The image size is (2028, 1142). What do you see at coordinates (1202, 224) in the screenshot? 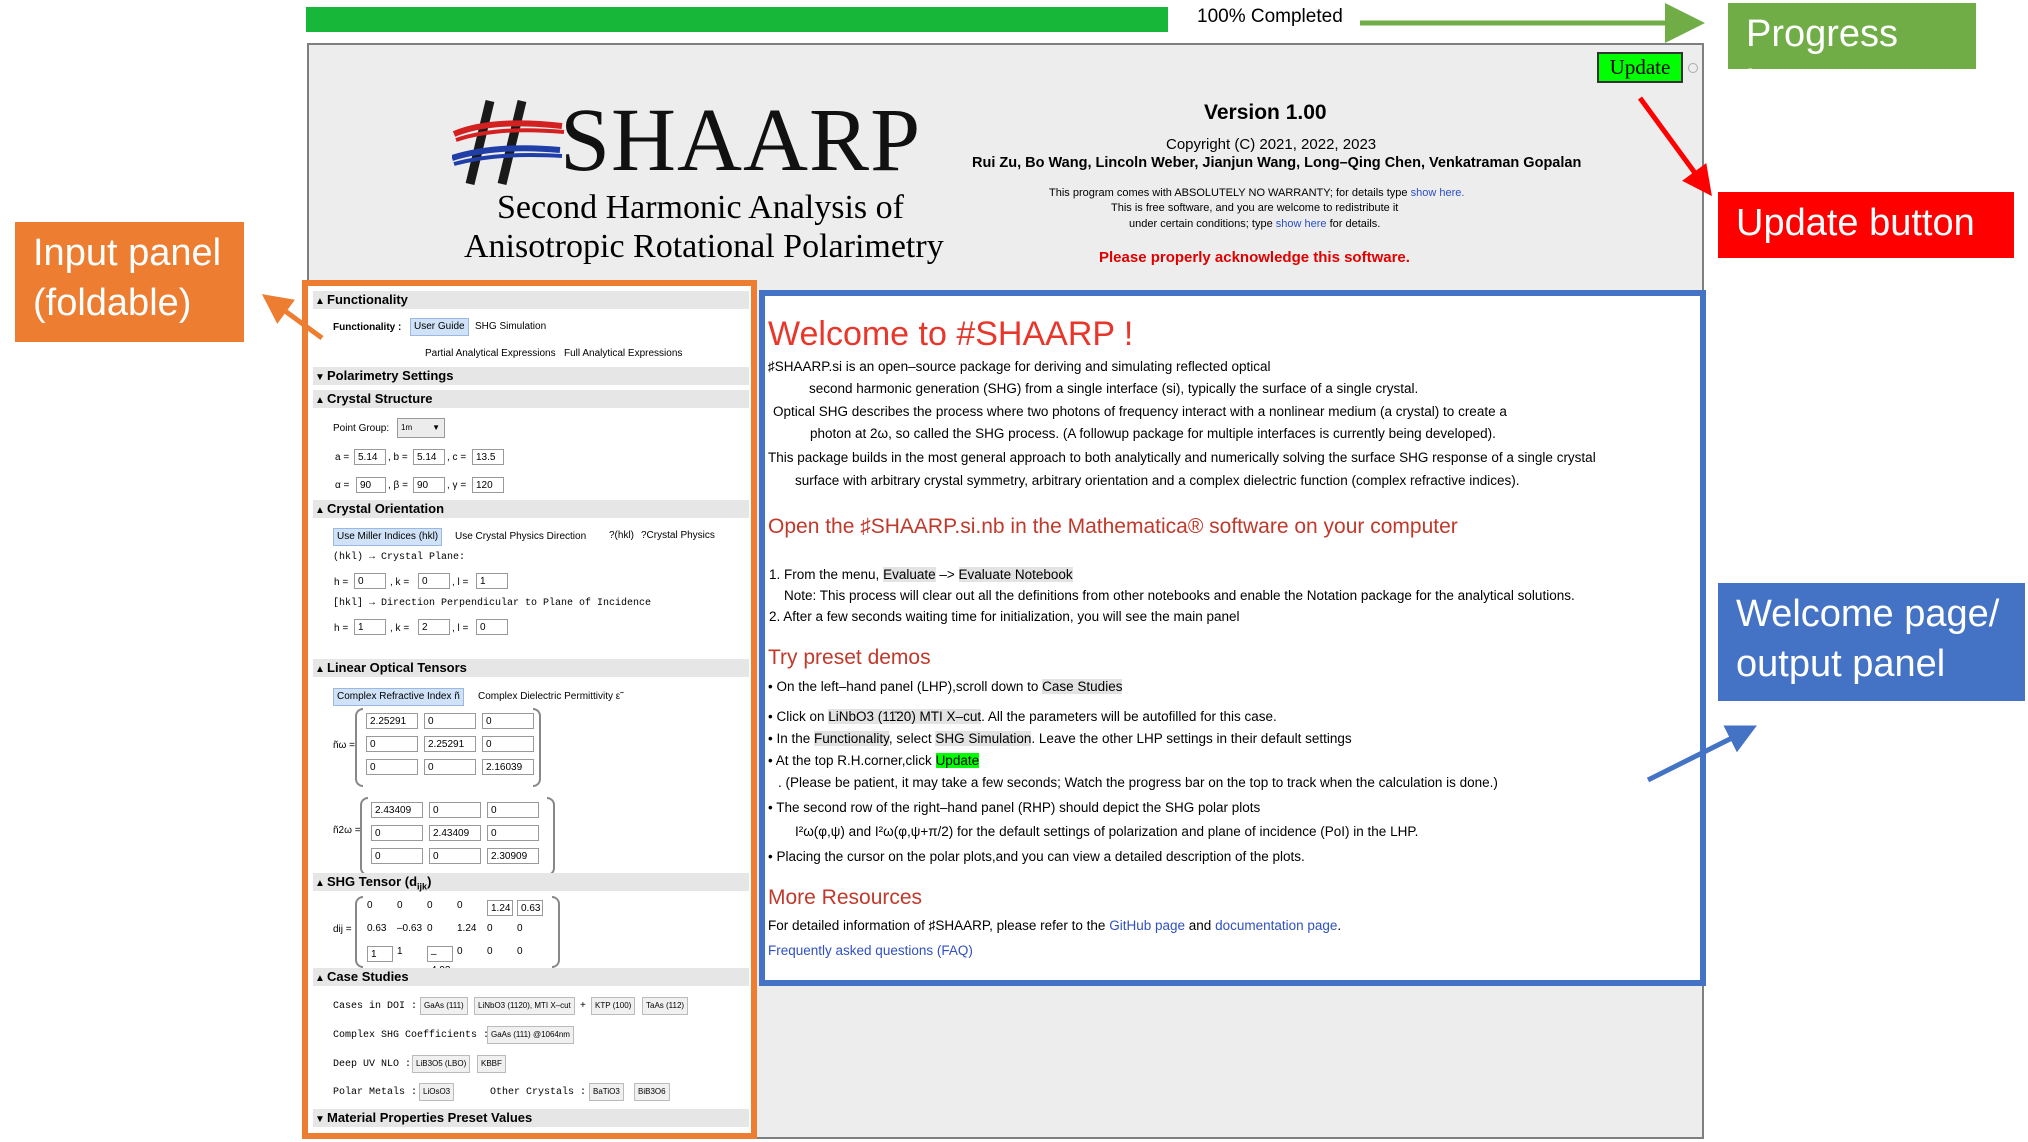
I see `license-text: under certain conditions; type` at bounding box center [1202, 224].